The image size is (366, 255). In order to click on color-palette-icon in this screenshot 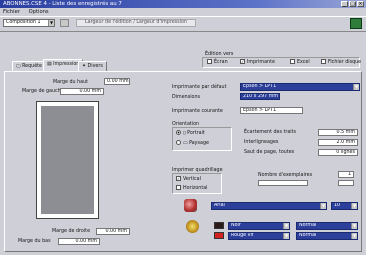, I will do `click(192, 226)`.